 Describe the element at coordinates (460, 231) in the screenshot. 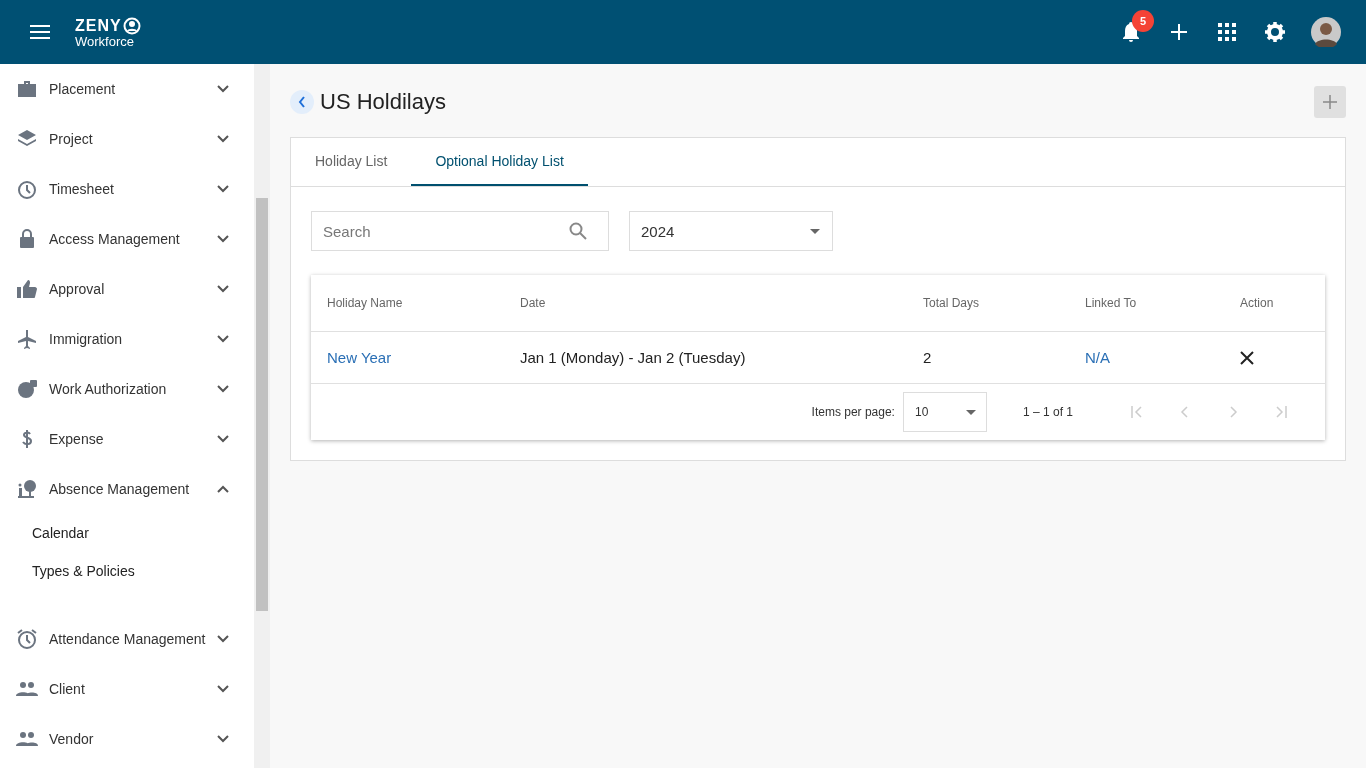

I see `search-field: Search` at that location.